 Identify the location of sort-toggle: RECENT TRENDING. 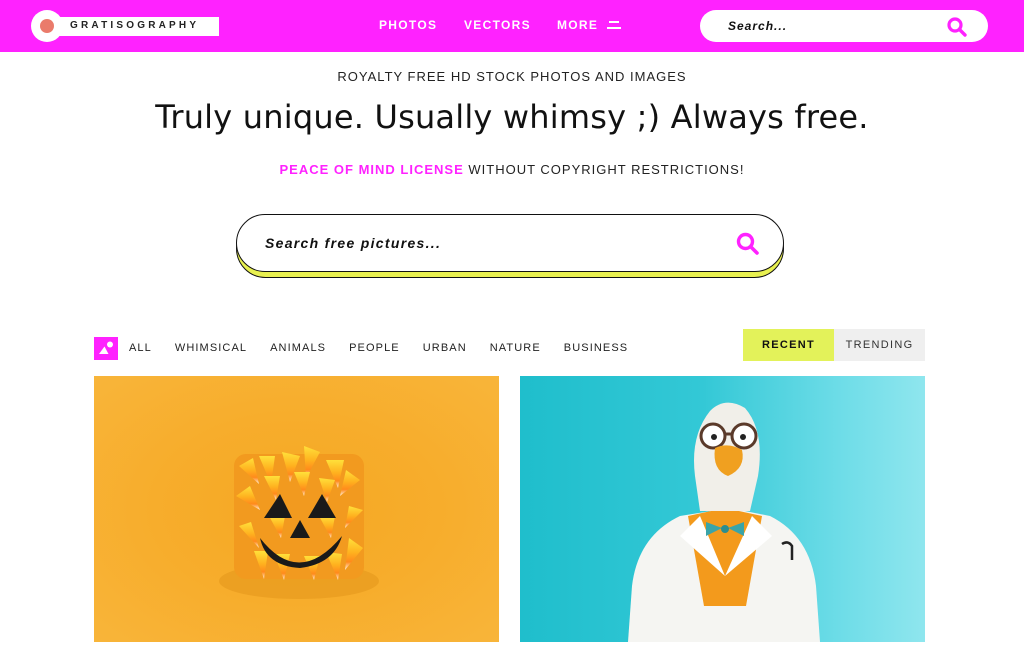
(834, 345).